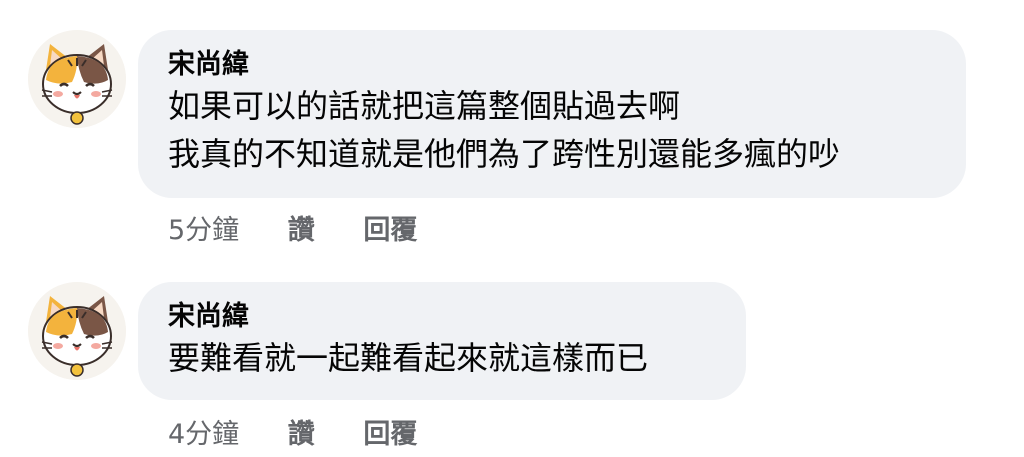  What do you see at coordinates (408, 358) in the screenshot?
I see `comment-text-line: 要難看就一起難看起來就這樣而已` at bounding box center [408, 358].